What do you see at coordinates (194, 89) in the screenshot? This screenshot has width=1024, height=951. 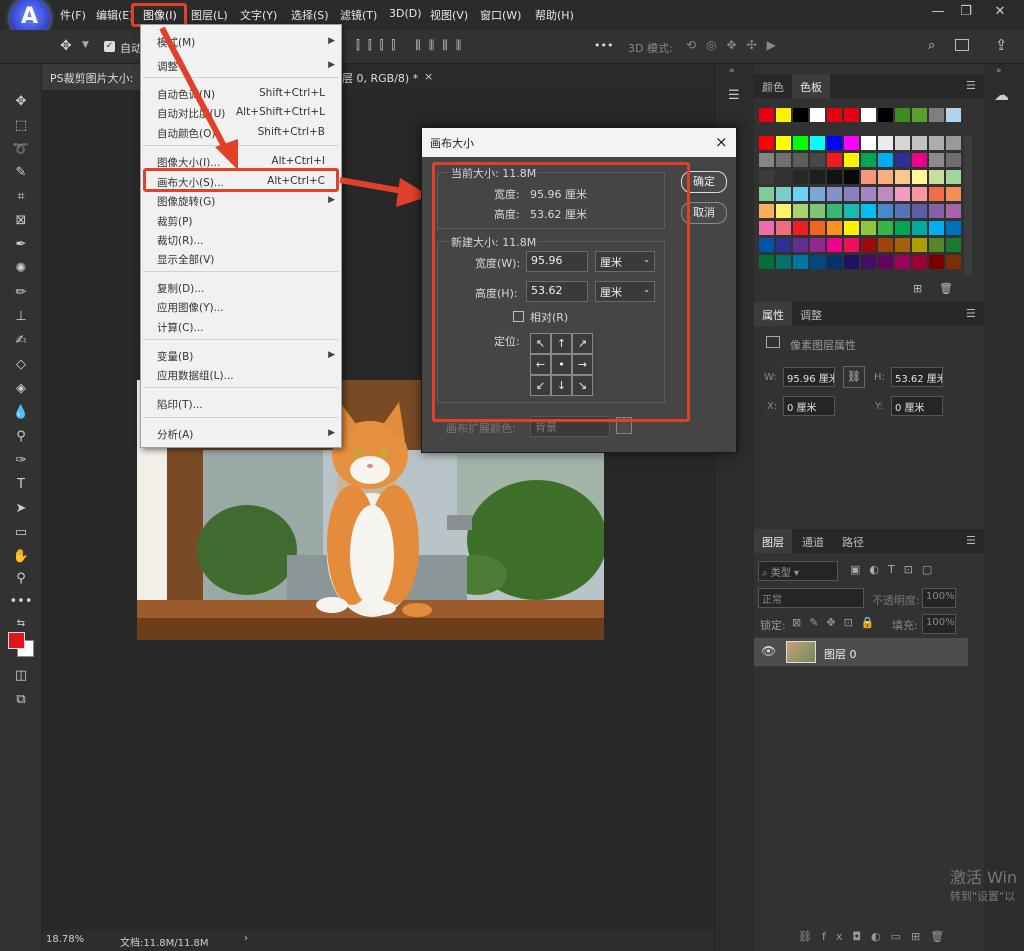 I see `arrow-down-line` at bounding box center [194, 89].